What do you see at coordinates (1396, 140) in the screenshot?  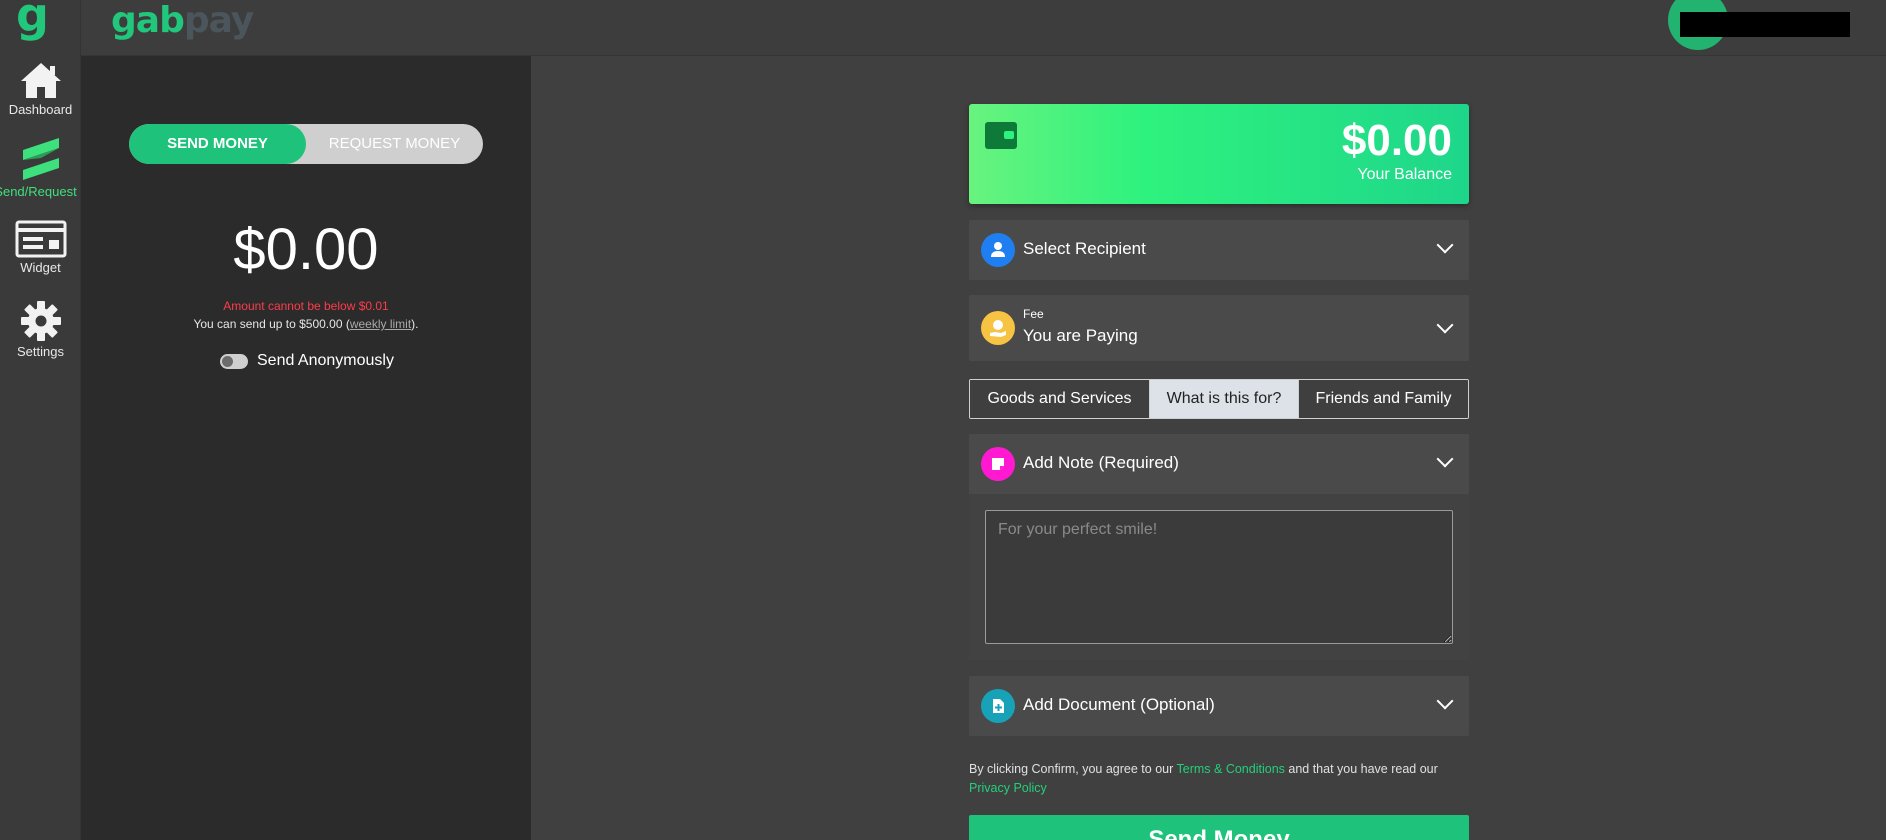 I see `balance-amount: $0.00` at bounding box center [1396, 140].